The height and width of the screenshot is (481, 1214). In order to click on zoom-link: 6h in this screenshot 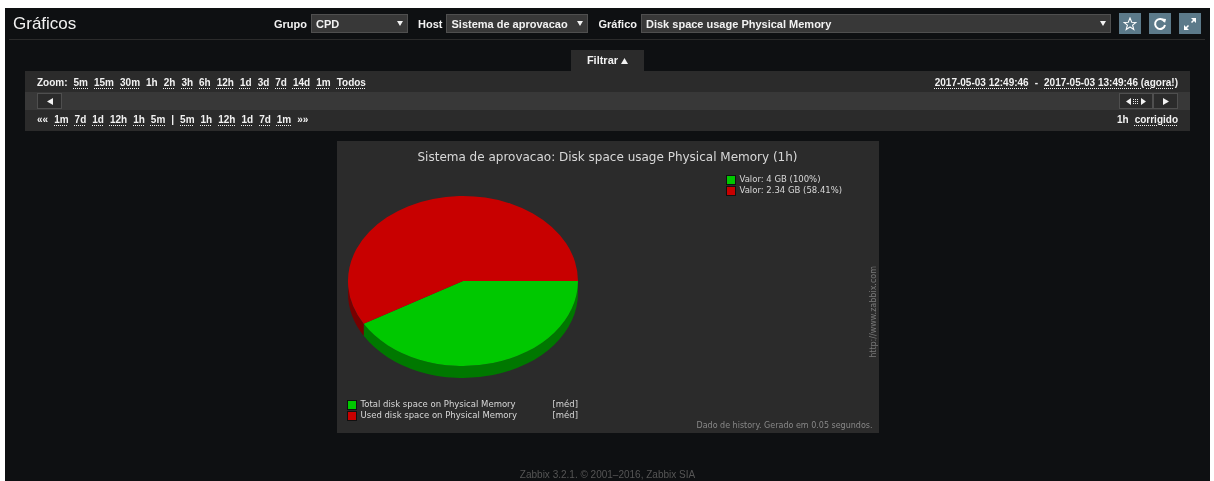, I will do `click(205, 82)`.